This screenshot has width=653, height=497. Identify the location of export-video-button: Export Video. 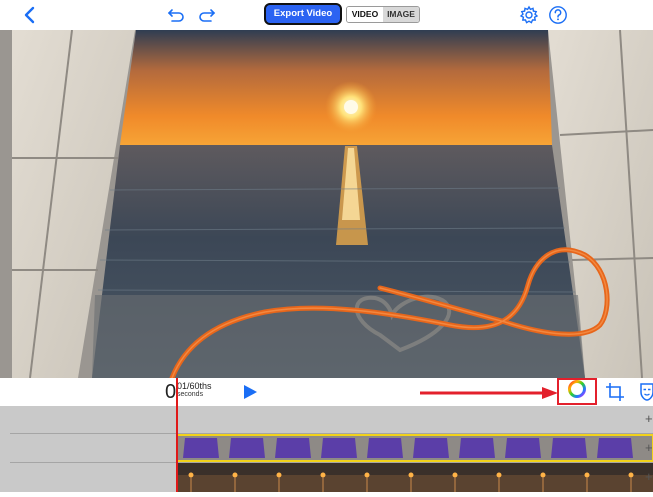
(303, 14).